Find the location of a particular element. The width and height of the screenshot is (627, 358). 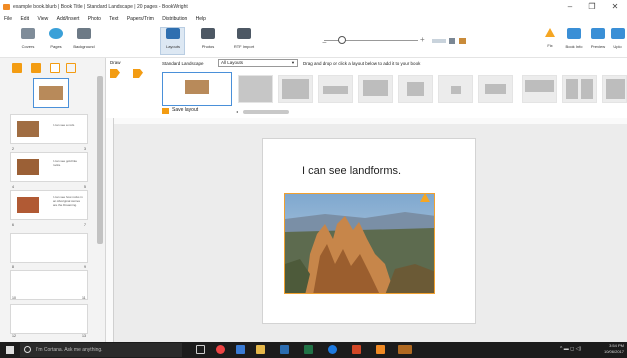

close-button: ✕ is located at coordinates (615, 7).